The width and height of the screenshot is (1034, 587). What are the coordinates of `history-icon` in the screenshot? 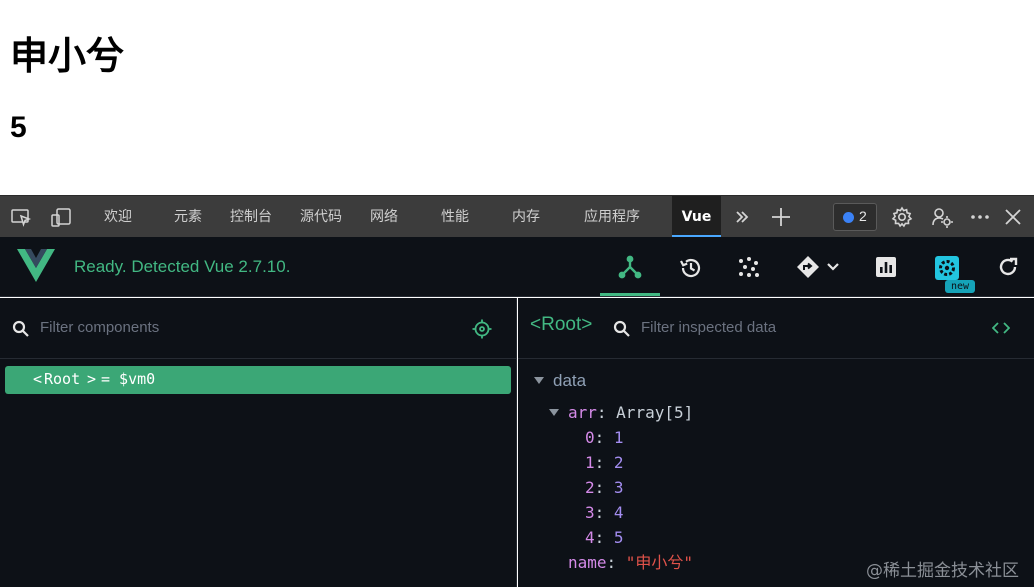 It's located at (690, 268).